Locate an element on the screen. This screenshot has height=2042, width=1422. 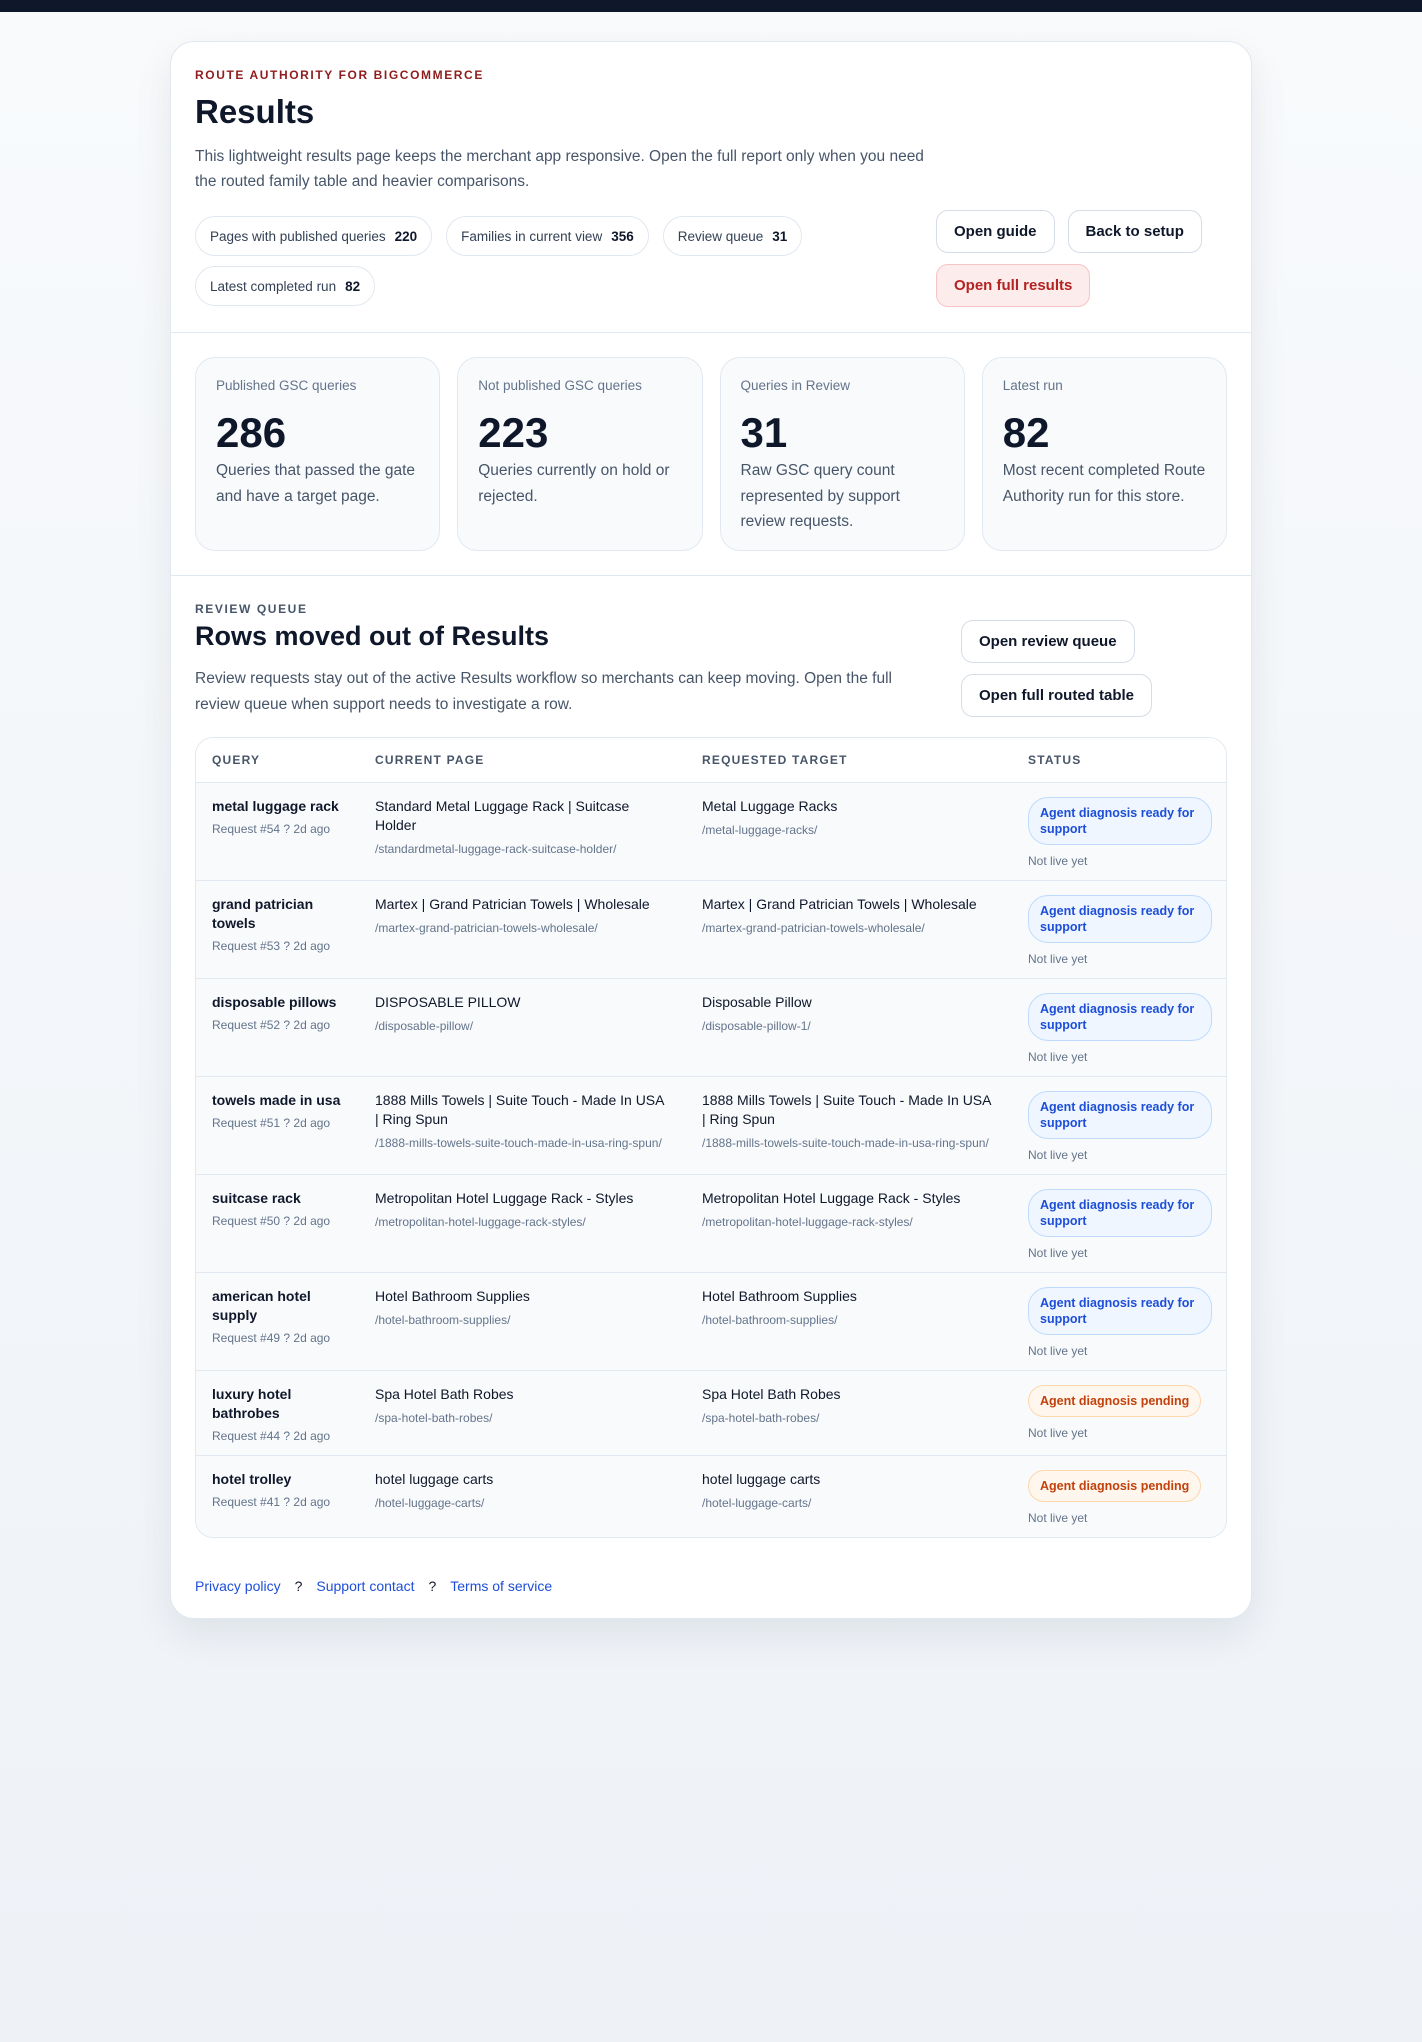
chip-families-in-current-view: Families in current view 356 is located at coordinates (547, 236).